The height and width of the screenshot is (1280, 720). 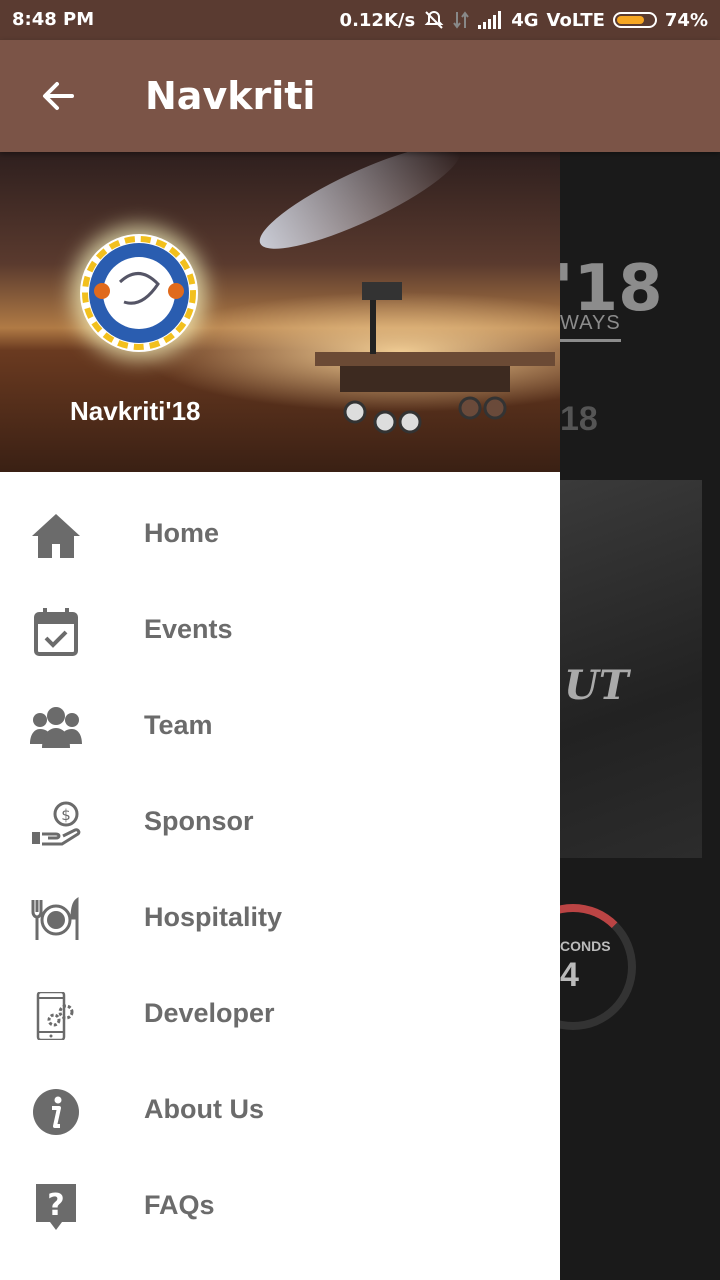 What do you see at coordinates (135, 411) in the screenshot?
I see `drawer-header-name: Navkriti'18` at bounding box center [135, 411].